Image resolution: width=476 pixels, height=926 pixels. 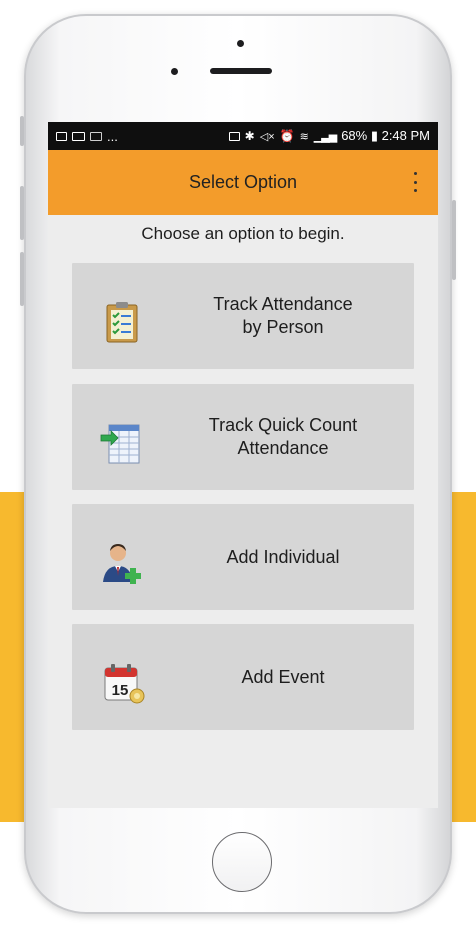 What do you see at coordinates (283, 676) in the screenshot?
I see `option-label-add-event: Add Event` at bounding box center [283, 676].